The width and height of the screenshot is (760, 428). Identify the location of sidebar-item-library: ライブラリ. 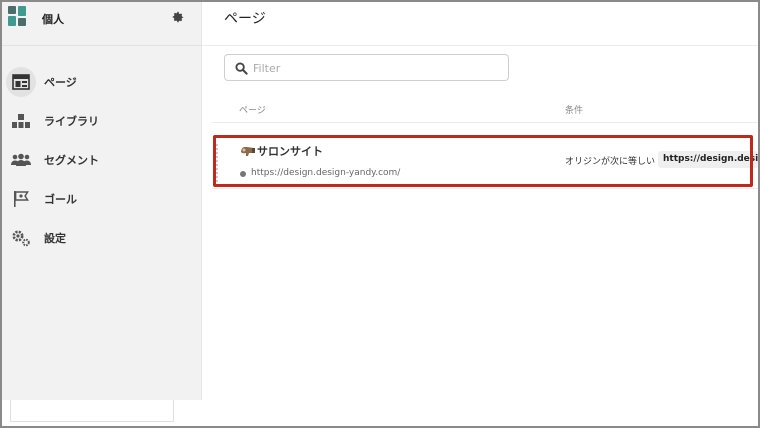
(102, 120).